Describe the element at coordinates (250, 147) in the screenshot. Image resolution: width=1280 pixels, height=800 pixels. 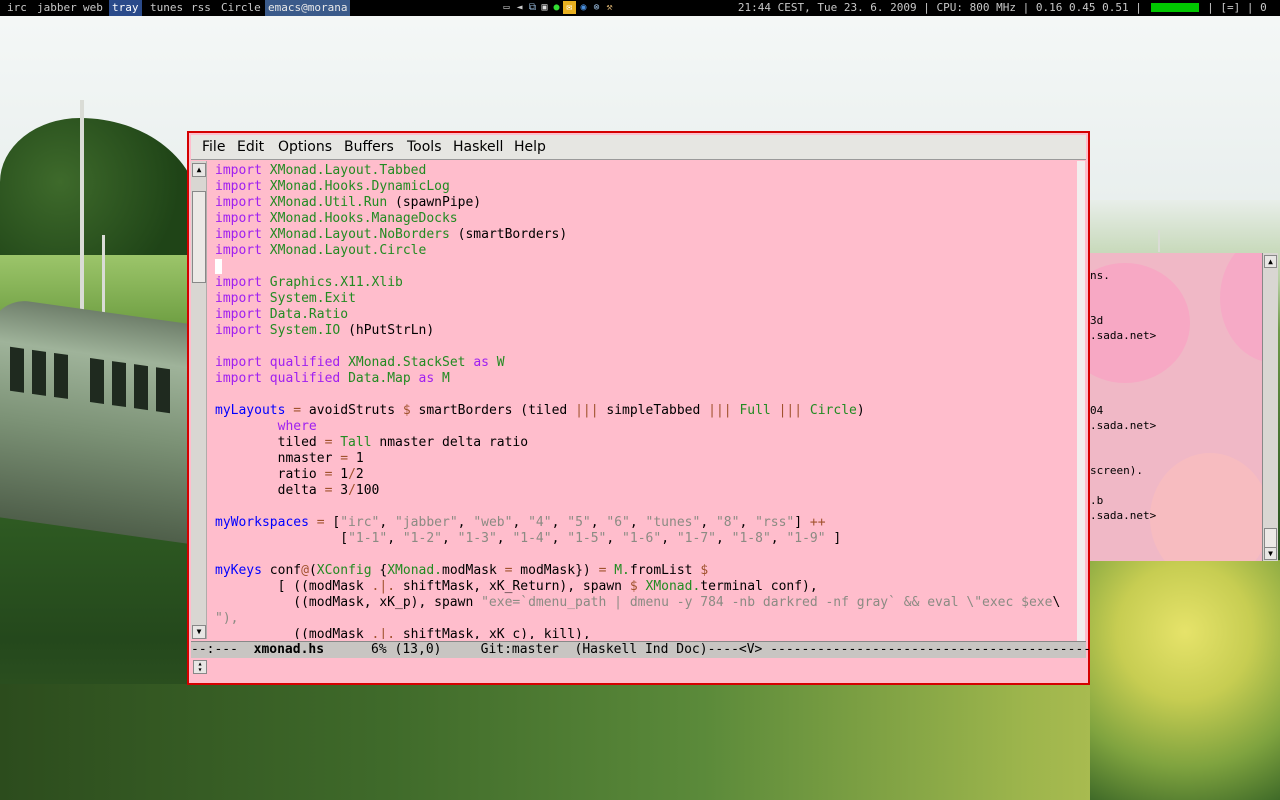
I see `menu-edit: Edit` at that location.